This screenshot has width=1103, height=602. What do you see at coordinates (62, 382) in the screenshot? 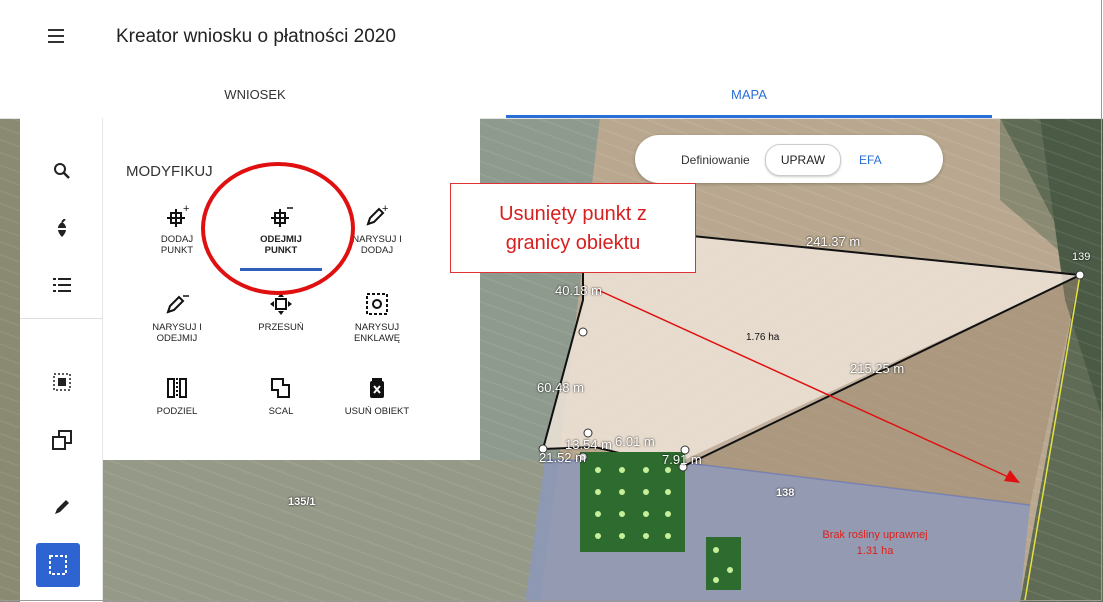
I see `select-area-icon` at bounding box center [62, 382].